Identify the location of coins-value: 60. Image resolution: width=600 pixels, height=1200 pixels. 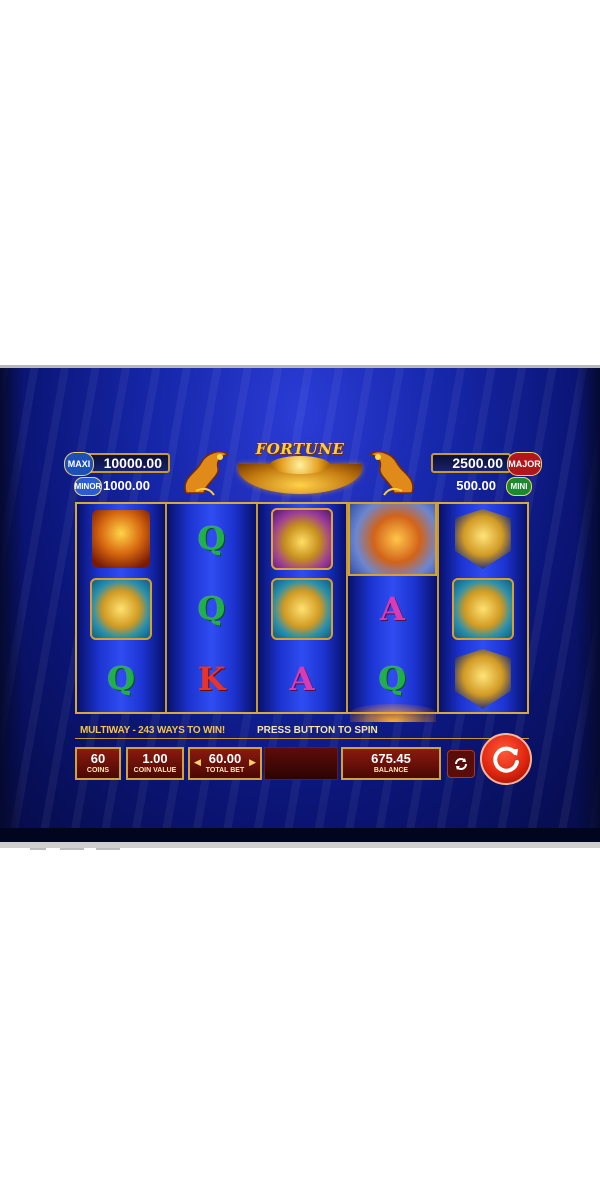
(98, 758).